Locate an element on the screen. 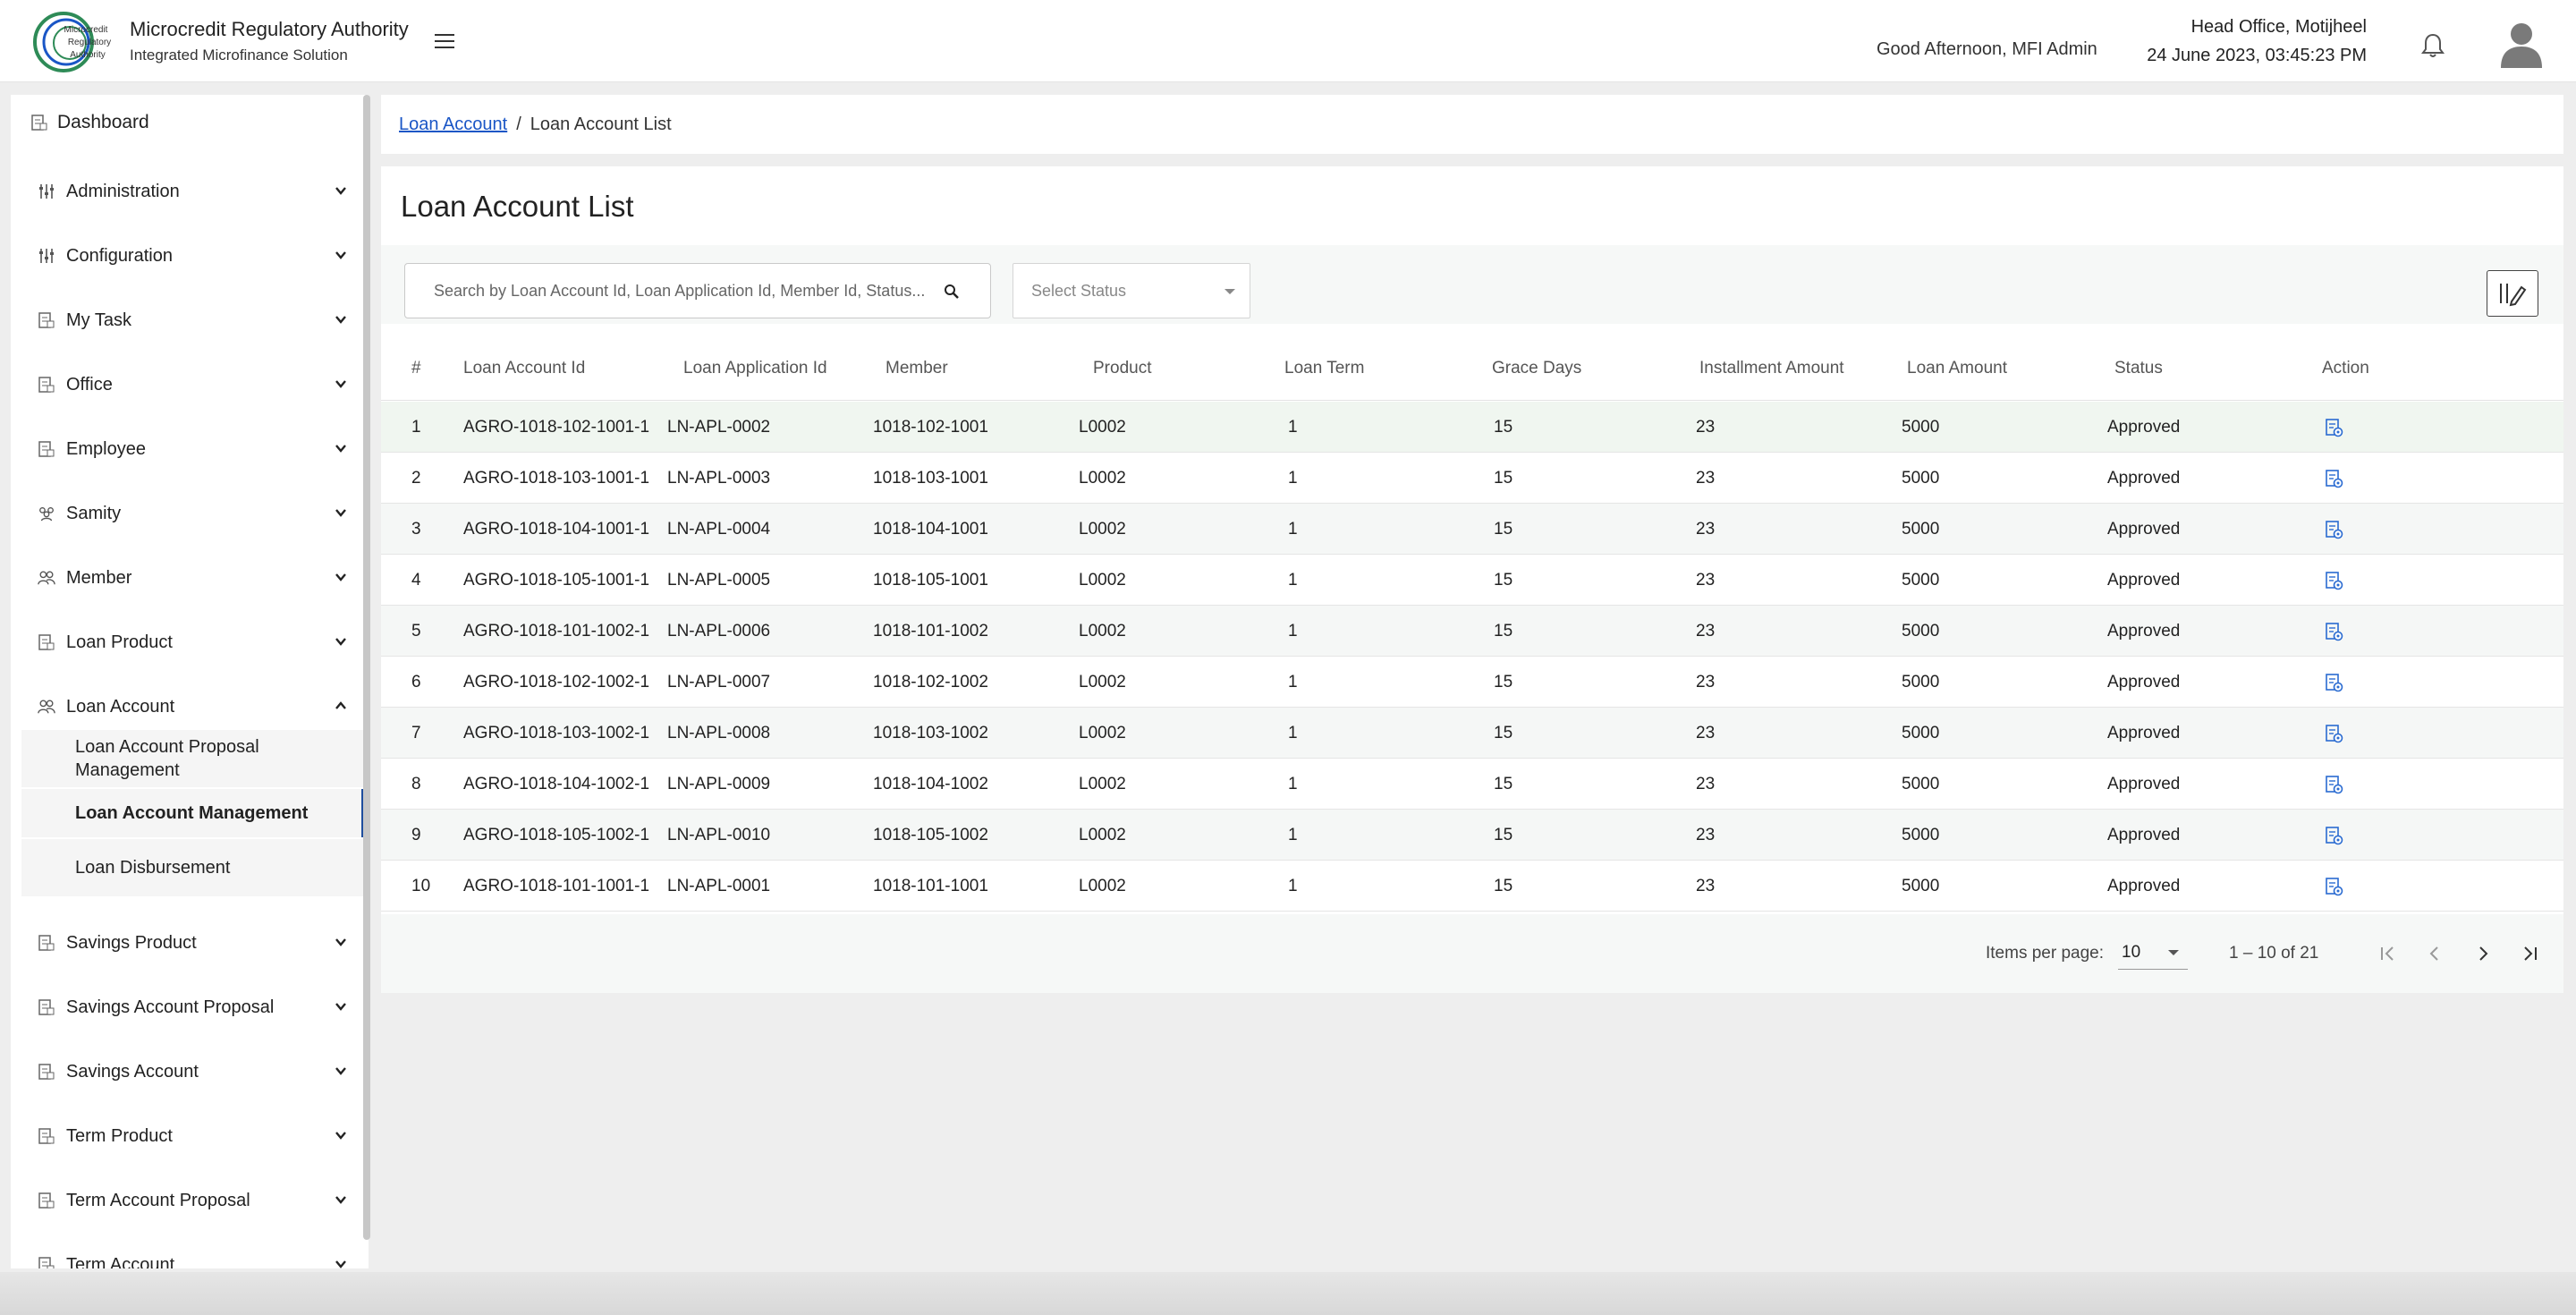 This screenshot has height=1315, width=2576. sidebar-item-savings-account-proposal: Savings Account Proposal is located at coordinates (190, 1008).